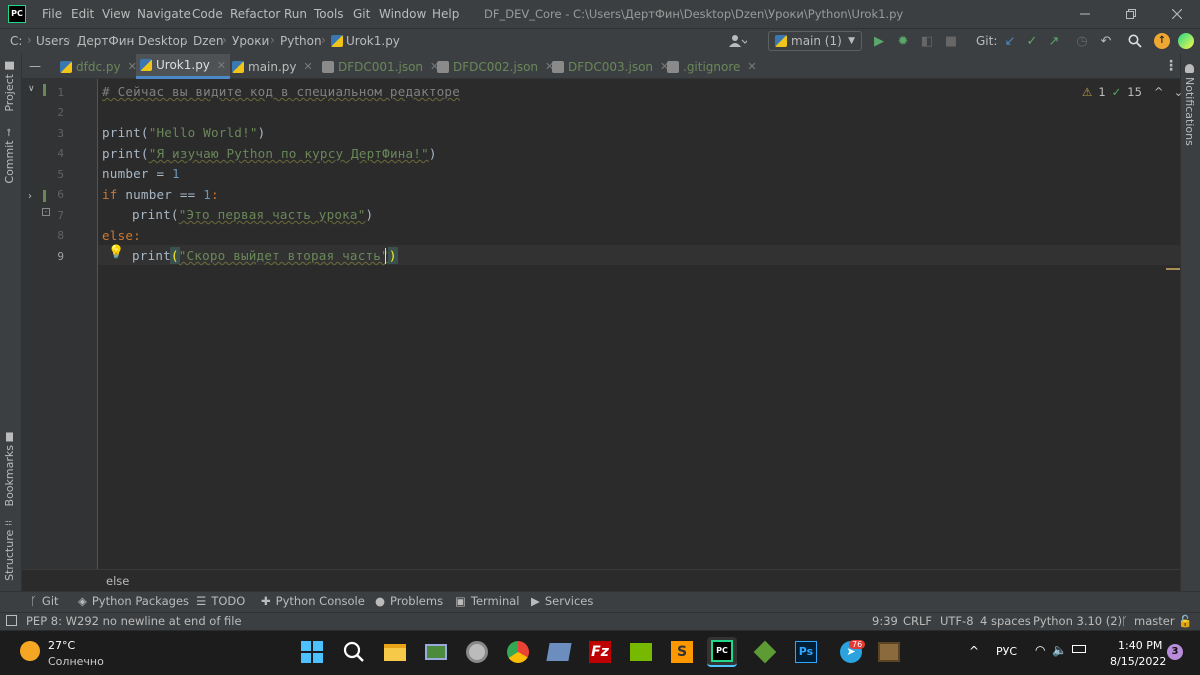  What do you see at coordinates (1106, 41) in the screenshot?
I see `git-rollback-button: ↶` at bounding box center [1106, 41].